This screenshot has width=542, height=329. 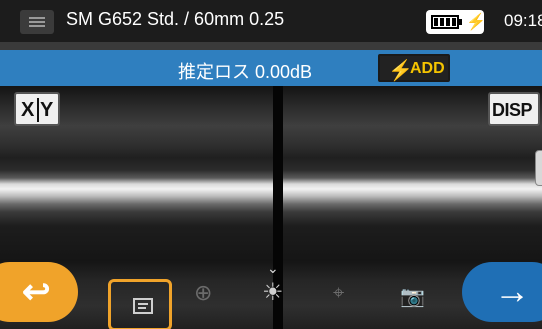 I want to click on splice-mode-title: SM G652 Std. / 60mm 0.25, so click(x=175, y=19).